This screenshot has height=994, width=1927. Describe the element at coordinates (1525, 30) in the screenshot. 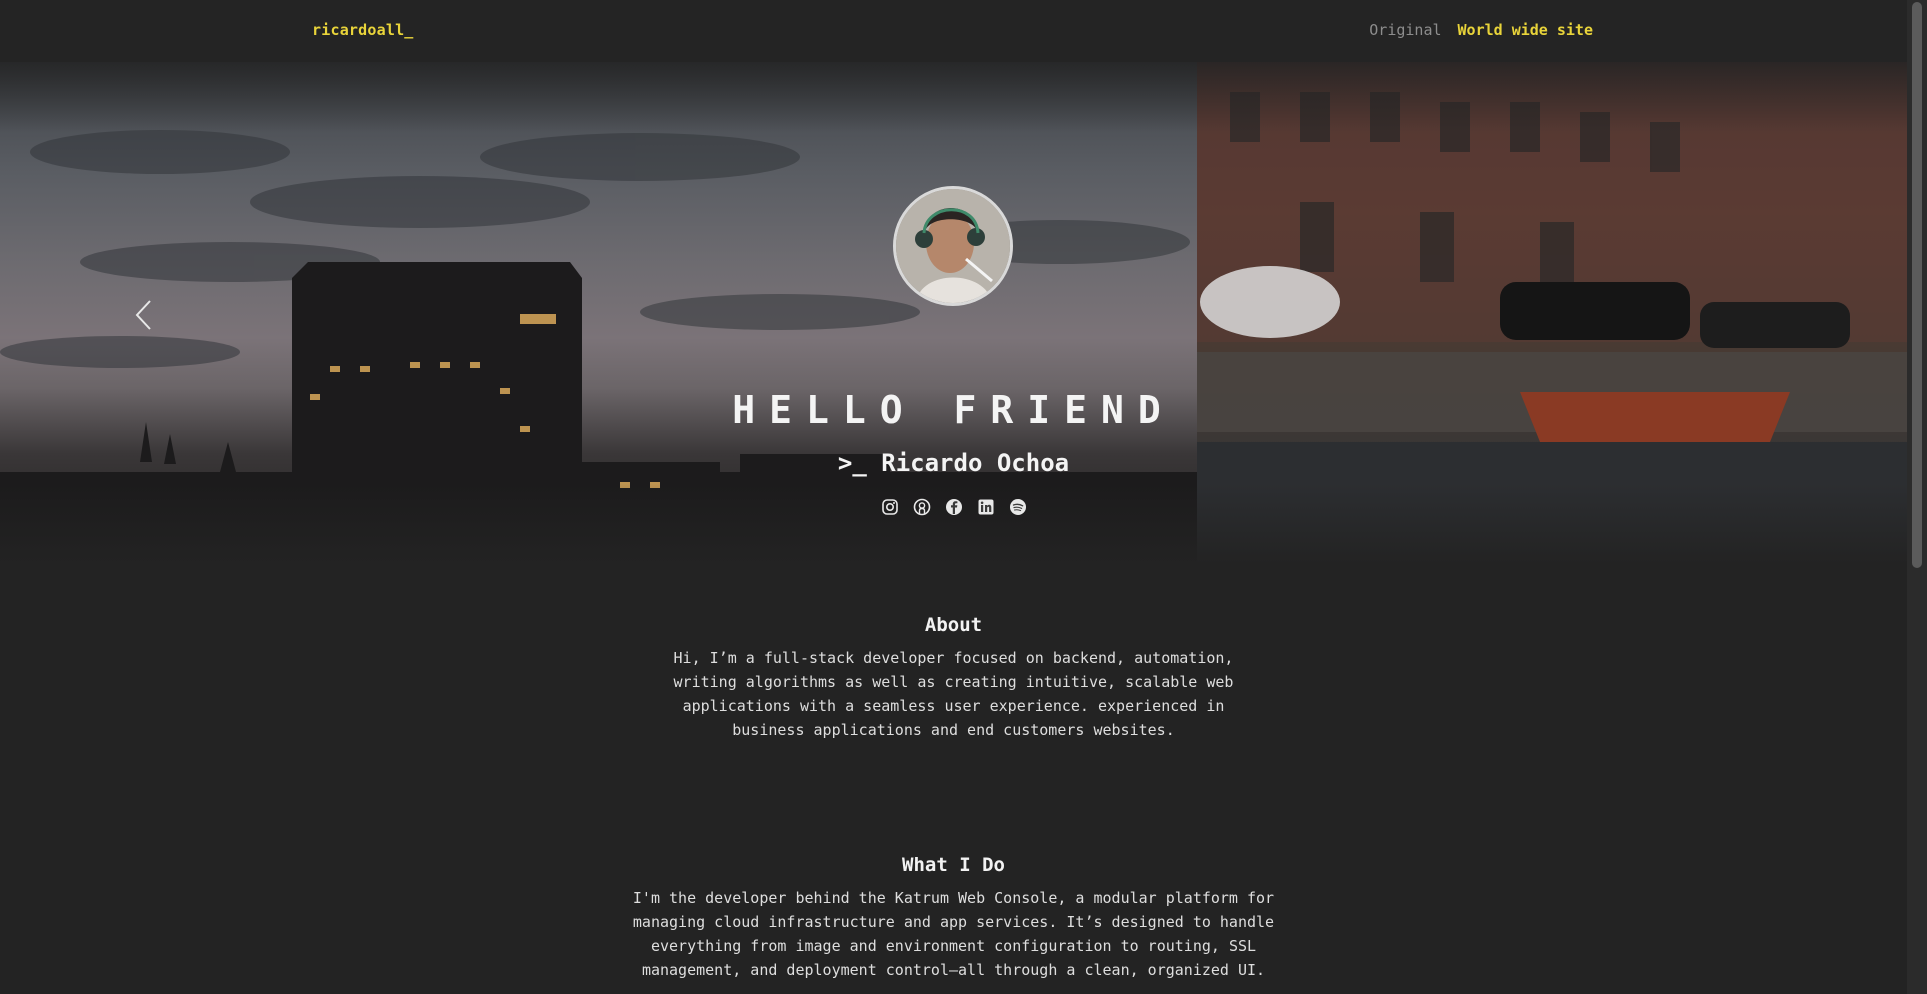

I see `nav-link-world-wide-site: World wide site` at that location.